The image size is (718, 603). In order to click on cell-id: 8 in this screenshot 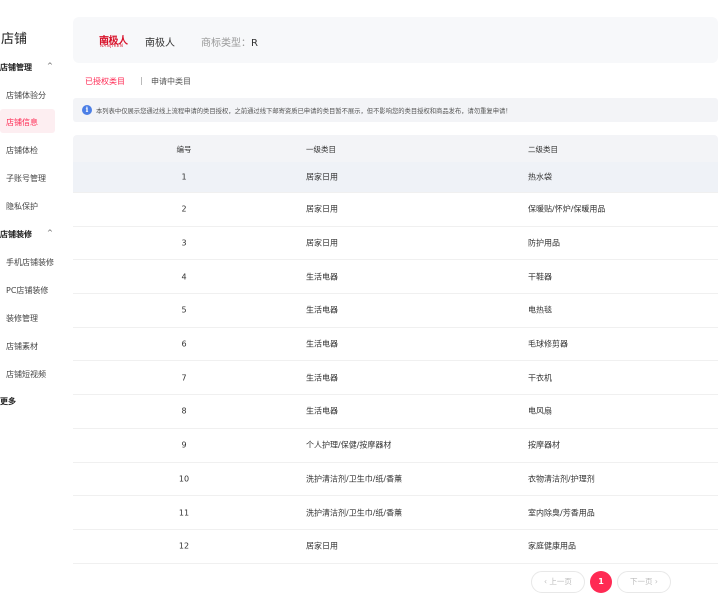, I will do `click(184, 411)`.